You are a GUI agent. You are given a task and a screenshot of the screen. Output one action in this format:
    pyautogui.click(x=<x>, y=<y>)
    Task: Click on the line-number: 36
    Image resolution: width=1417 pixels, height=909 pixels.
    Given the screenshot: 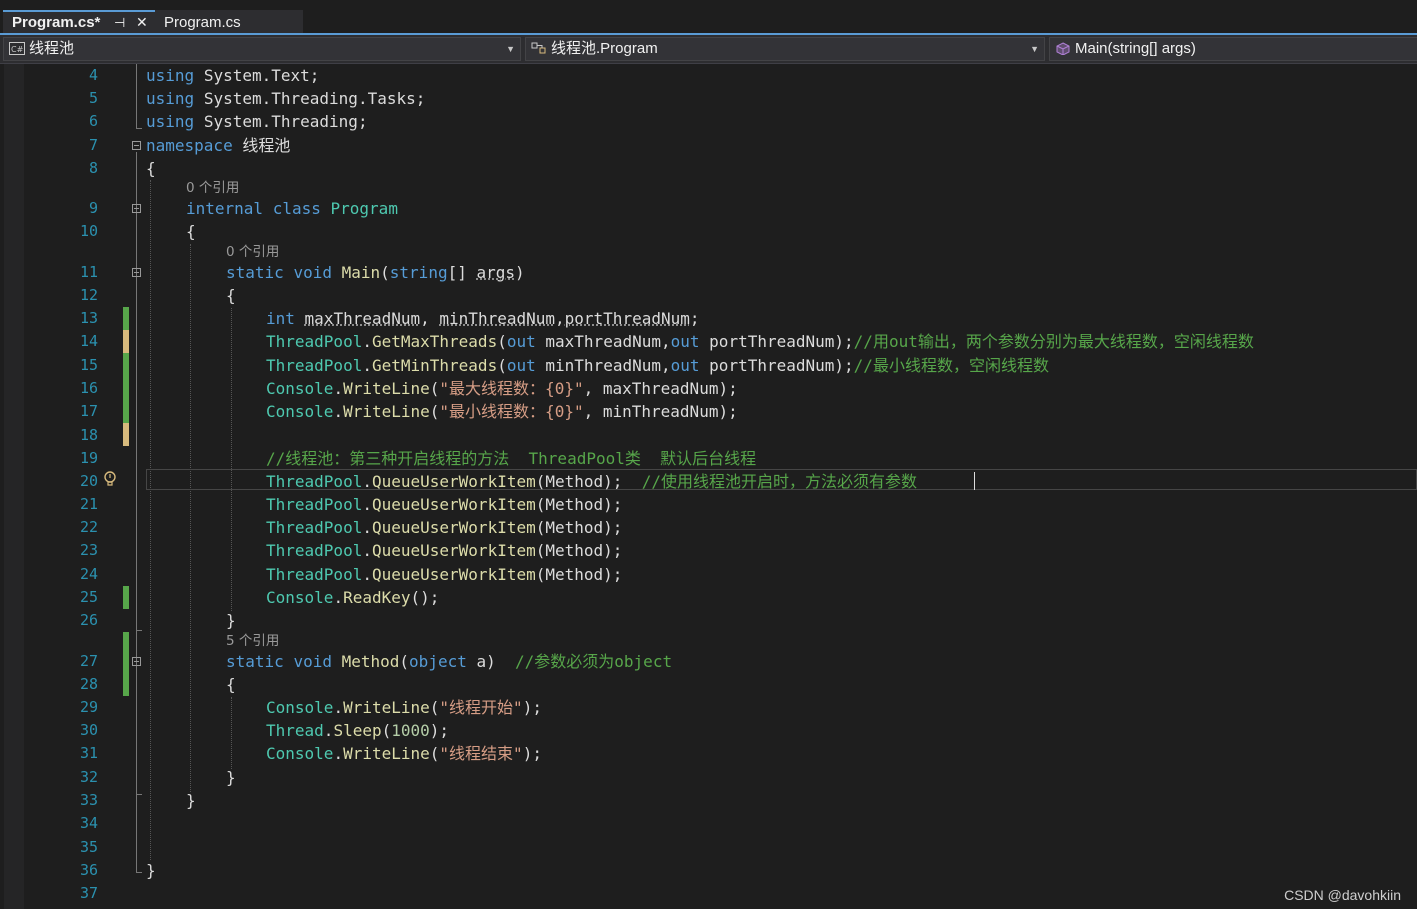 What is the action you would take?
    pyautogui.click(x=88, y=870)
    